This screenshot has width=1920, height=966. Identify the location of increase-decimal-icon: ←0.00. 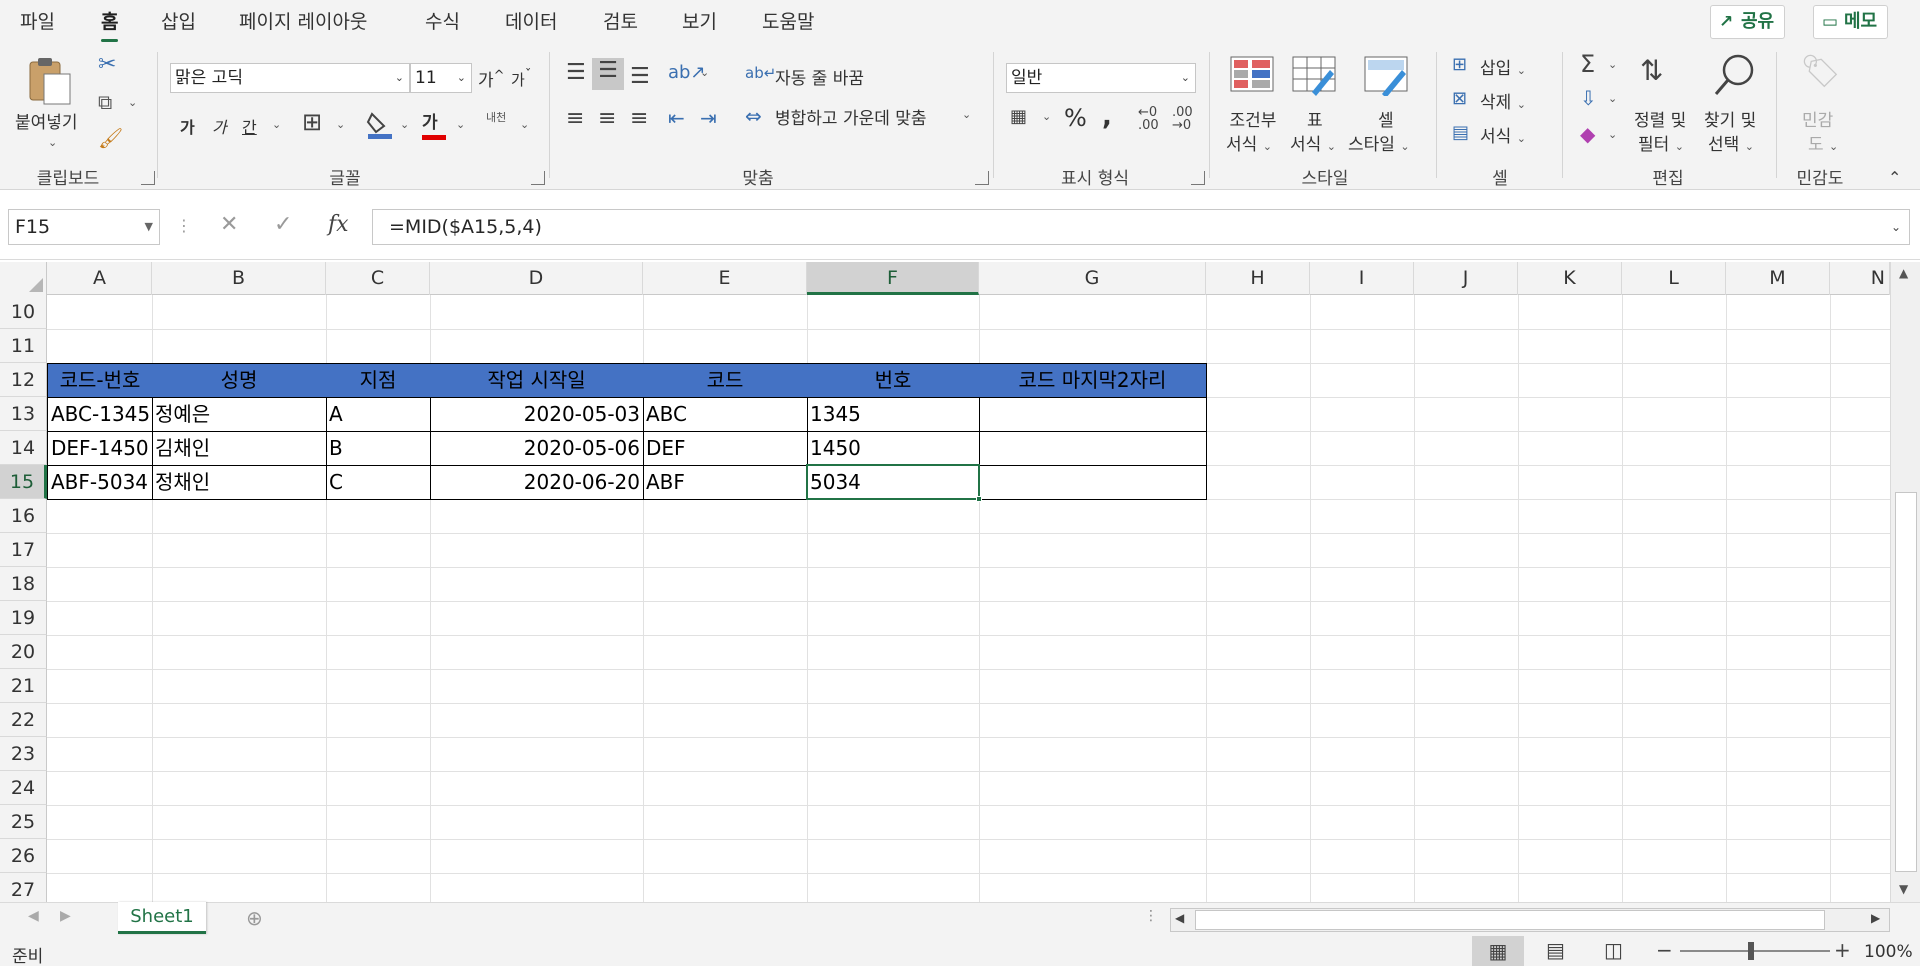
(1148, 119).